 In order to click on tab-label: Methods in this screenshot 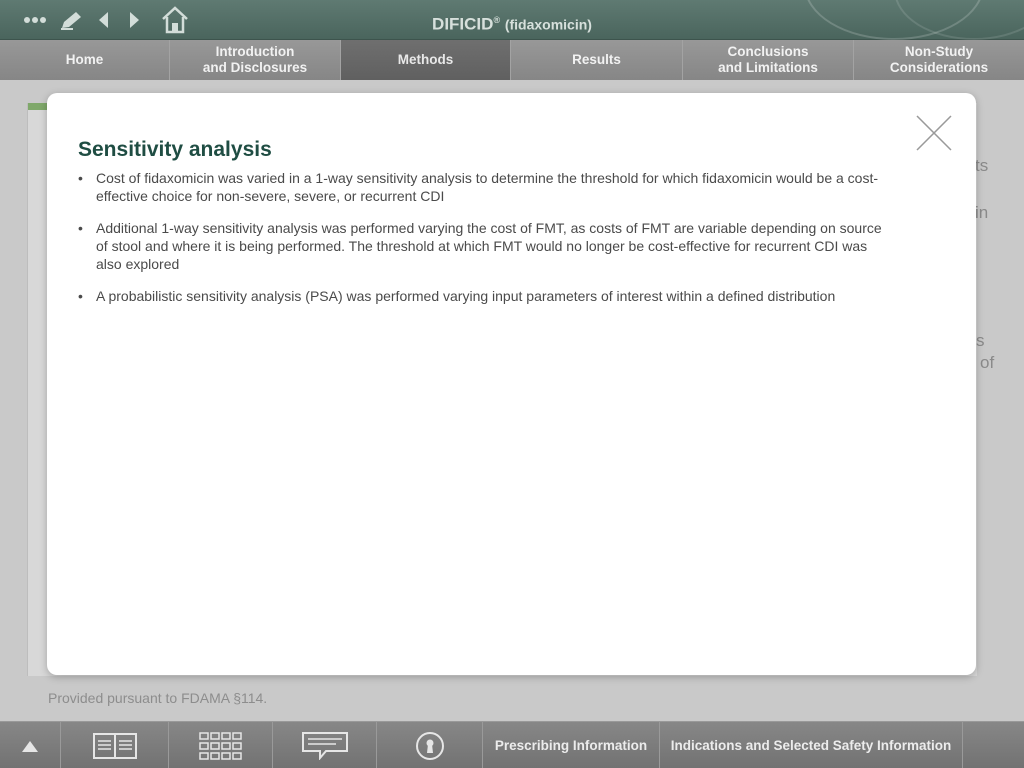, I will do `click(425, 59)`.